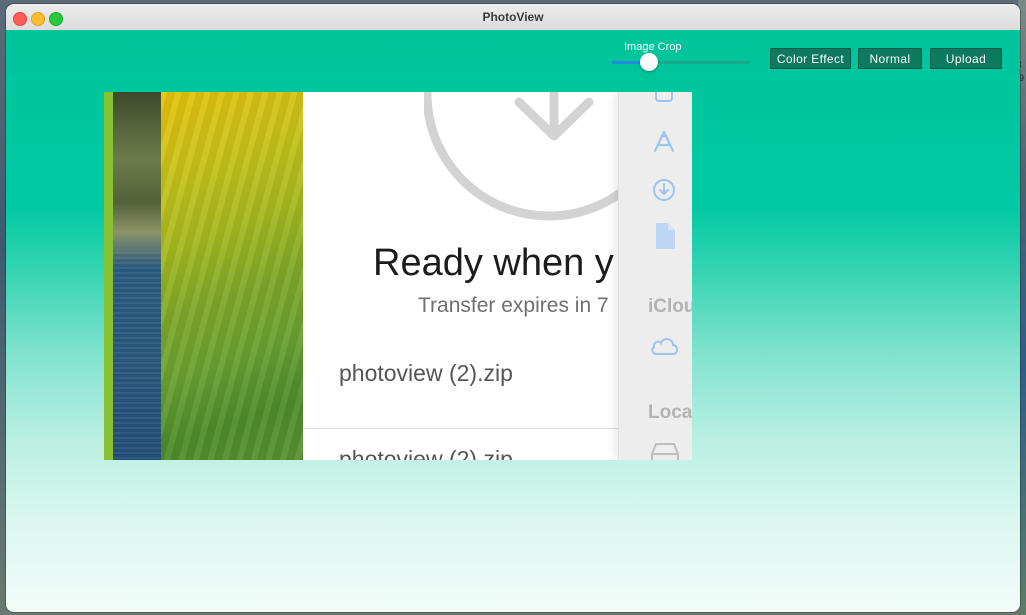 The image size is (1026, 615). What do you see at coordinates (681, 62) in the screenshot?
I see `image-crop-slider` at bounding box center [681, 62].